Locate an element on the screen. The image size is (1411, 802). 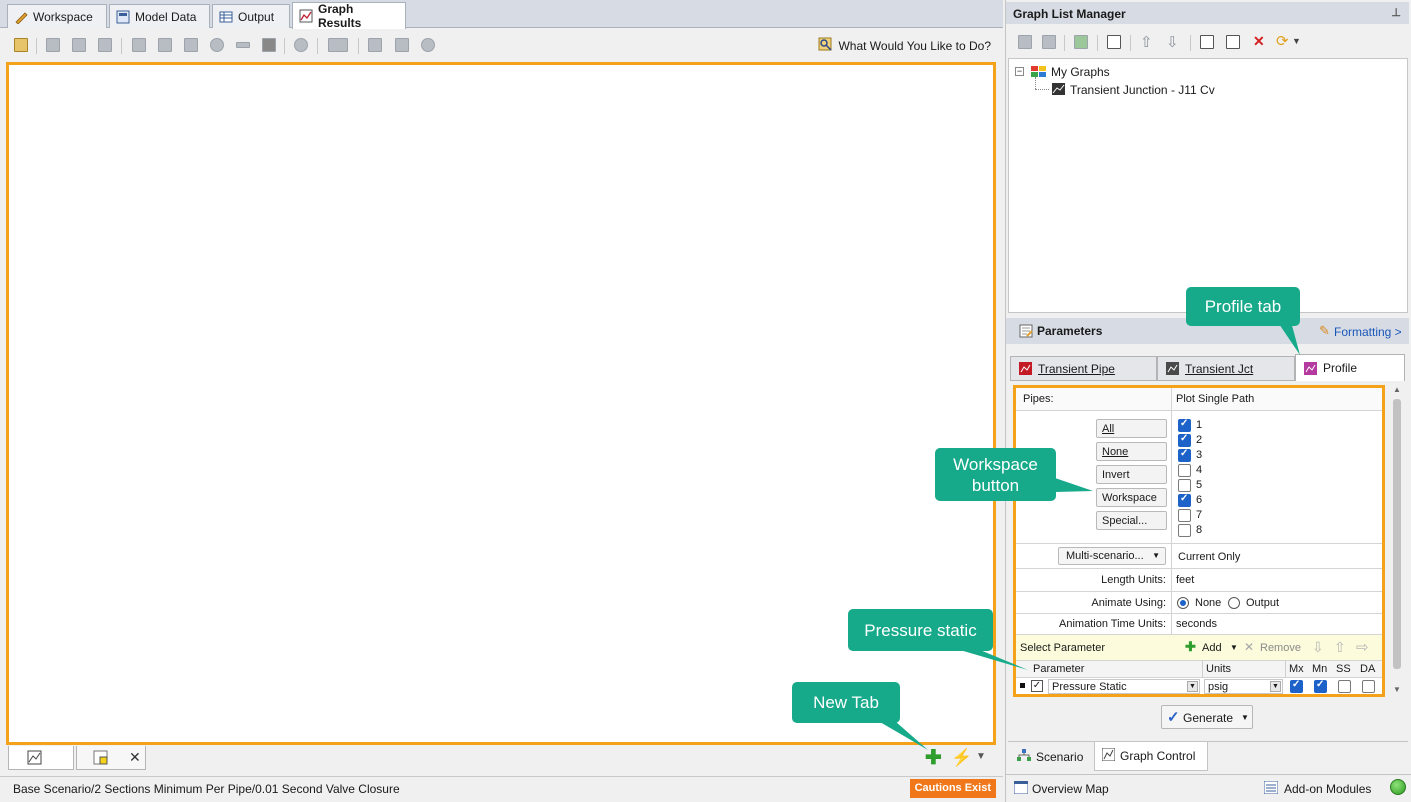
row-enable-checkbox: ✓ is located at coordinates (1037, 686).